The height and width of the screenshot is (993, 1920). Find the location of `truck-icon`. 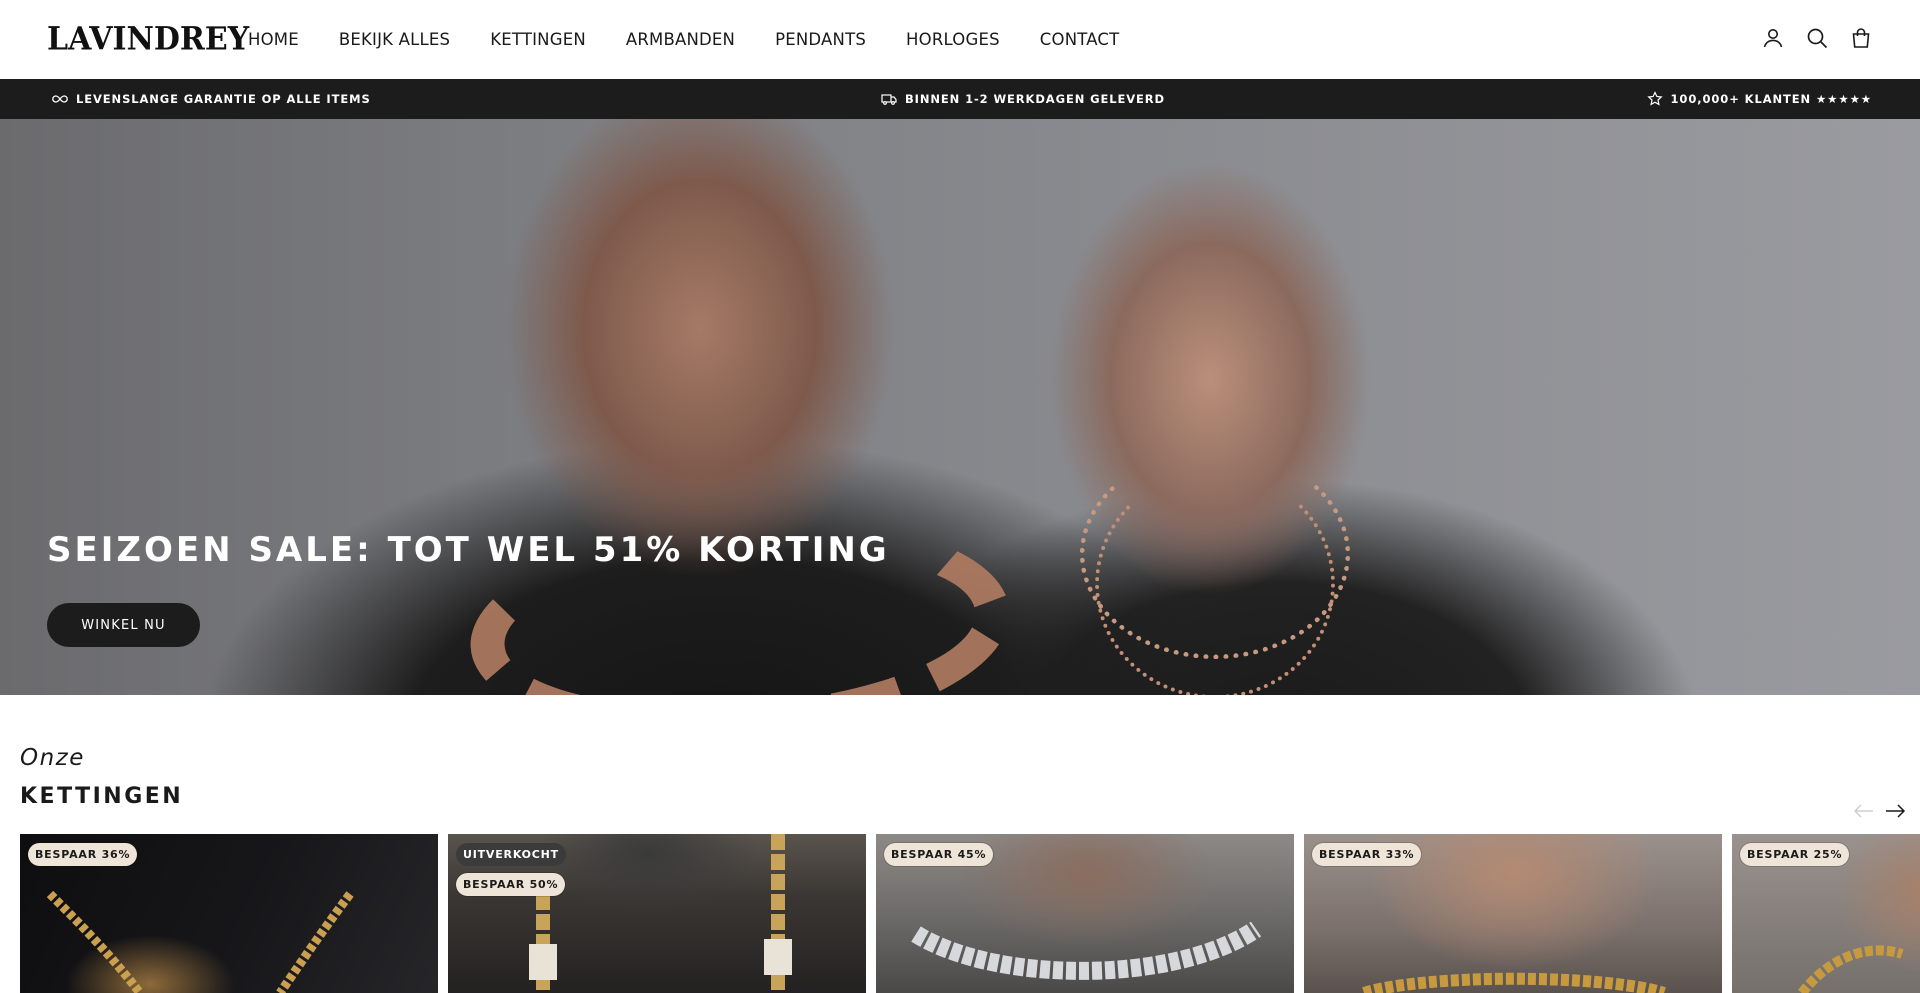

truck-icon is located at coordinates (889, 99).